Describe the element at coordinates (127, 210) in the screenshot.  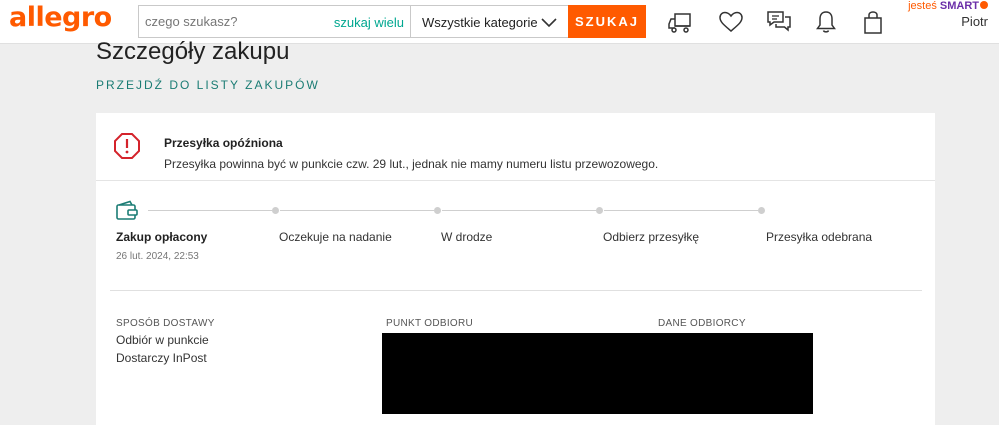
I see `wallet-icon` at that location.